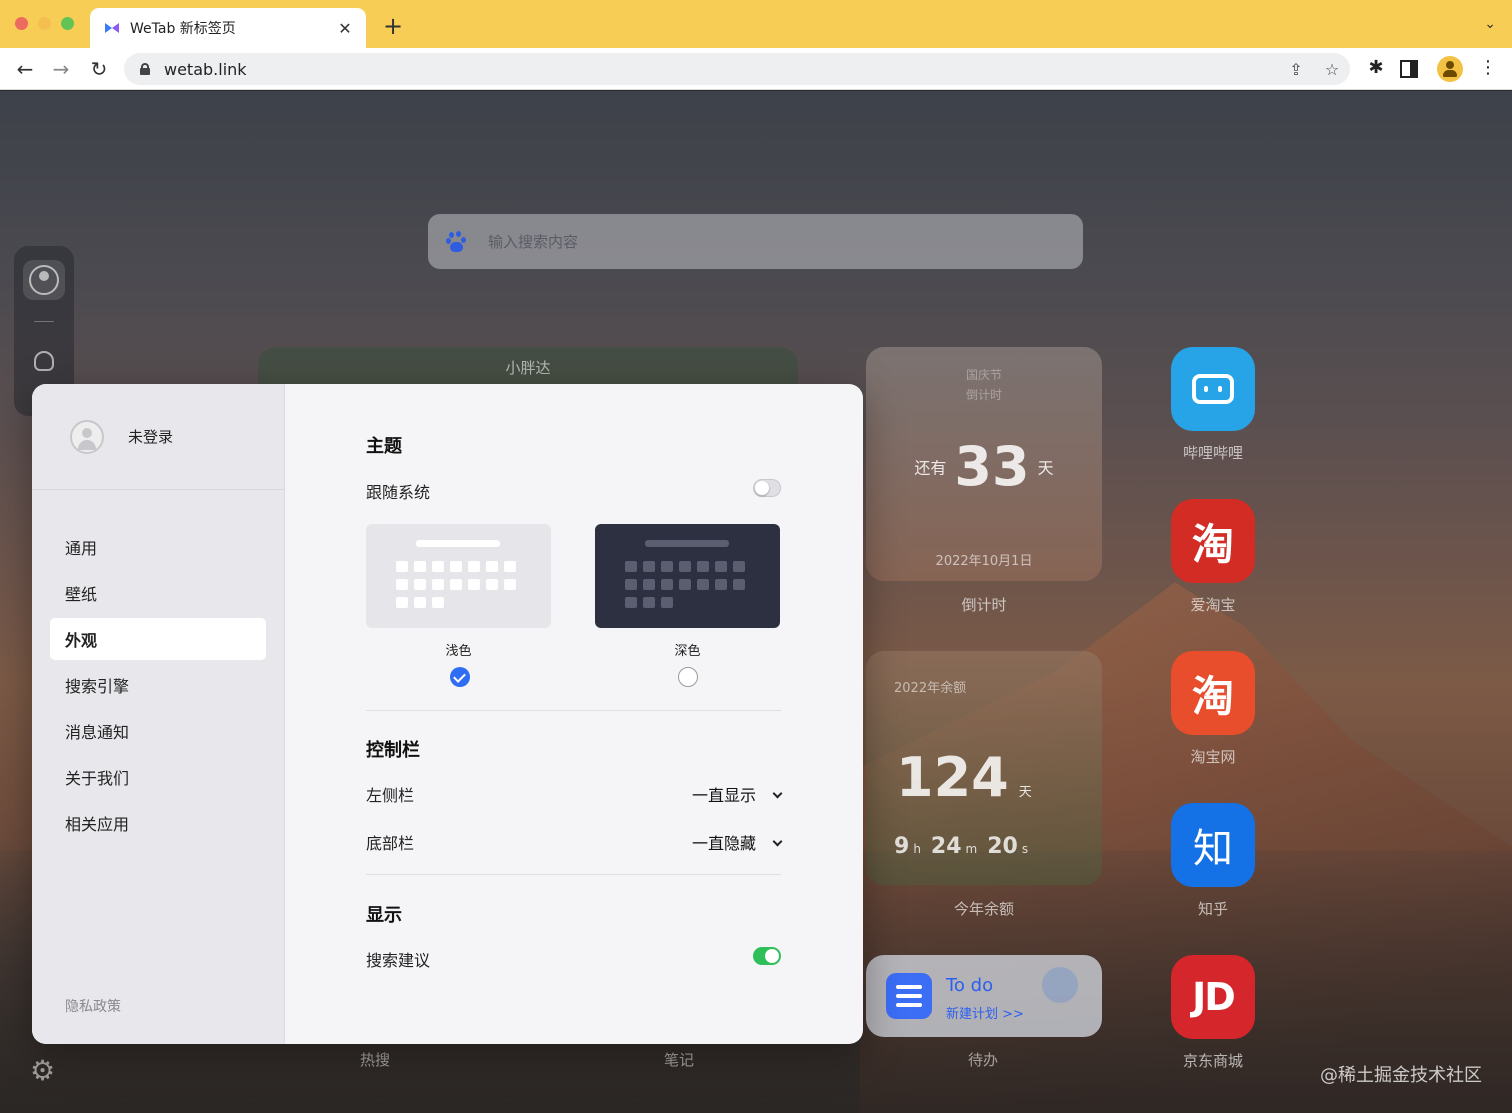 This screenshot has width=1512, height=1113. What do you see at coordinates (158, 731) in the screenshot?
I see `menu-item-notifications: 消息通知` at bounding box center [158, 731].